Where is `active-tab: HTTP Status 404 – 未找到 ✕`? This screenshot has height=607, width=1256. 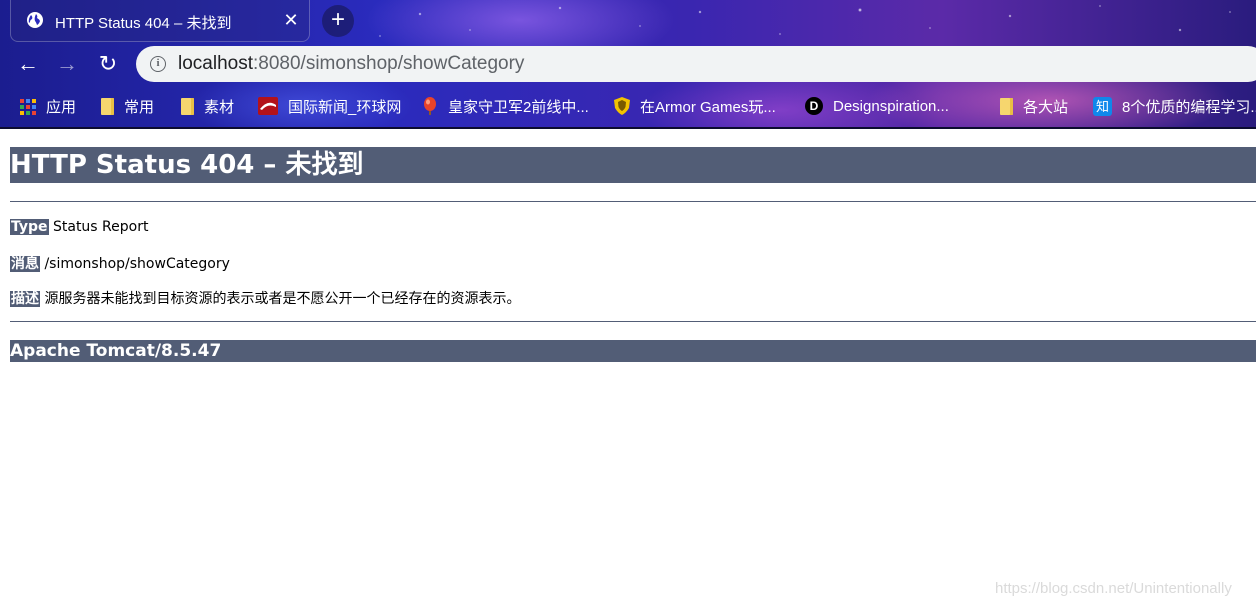 active-tab: HTTP Status 404 – 未找到 ✕ is located at coordinates (160, 21).